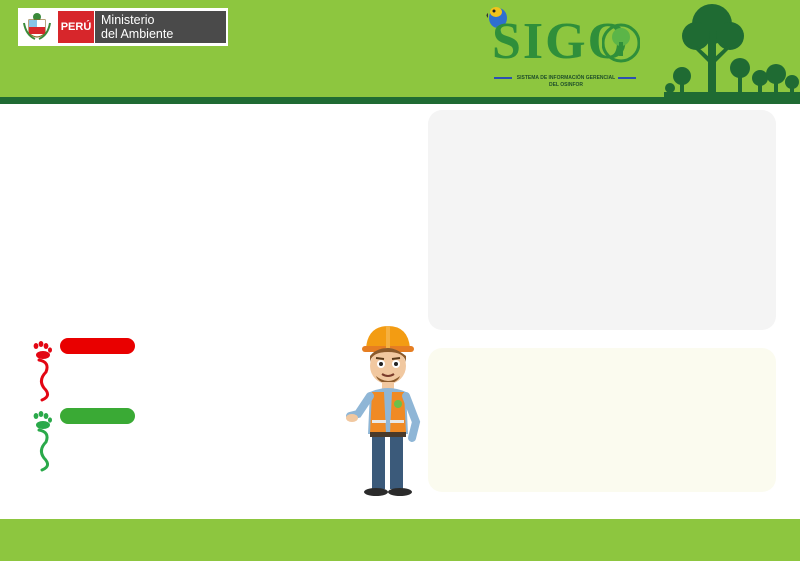 This screenshot has width=800, height=587. I want to click on ministry-logo: PERÚ Ministerio del Ambiente, so click(123, 27).